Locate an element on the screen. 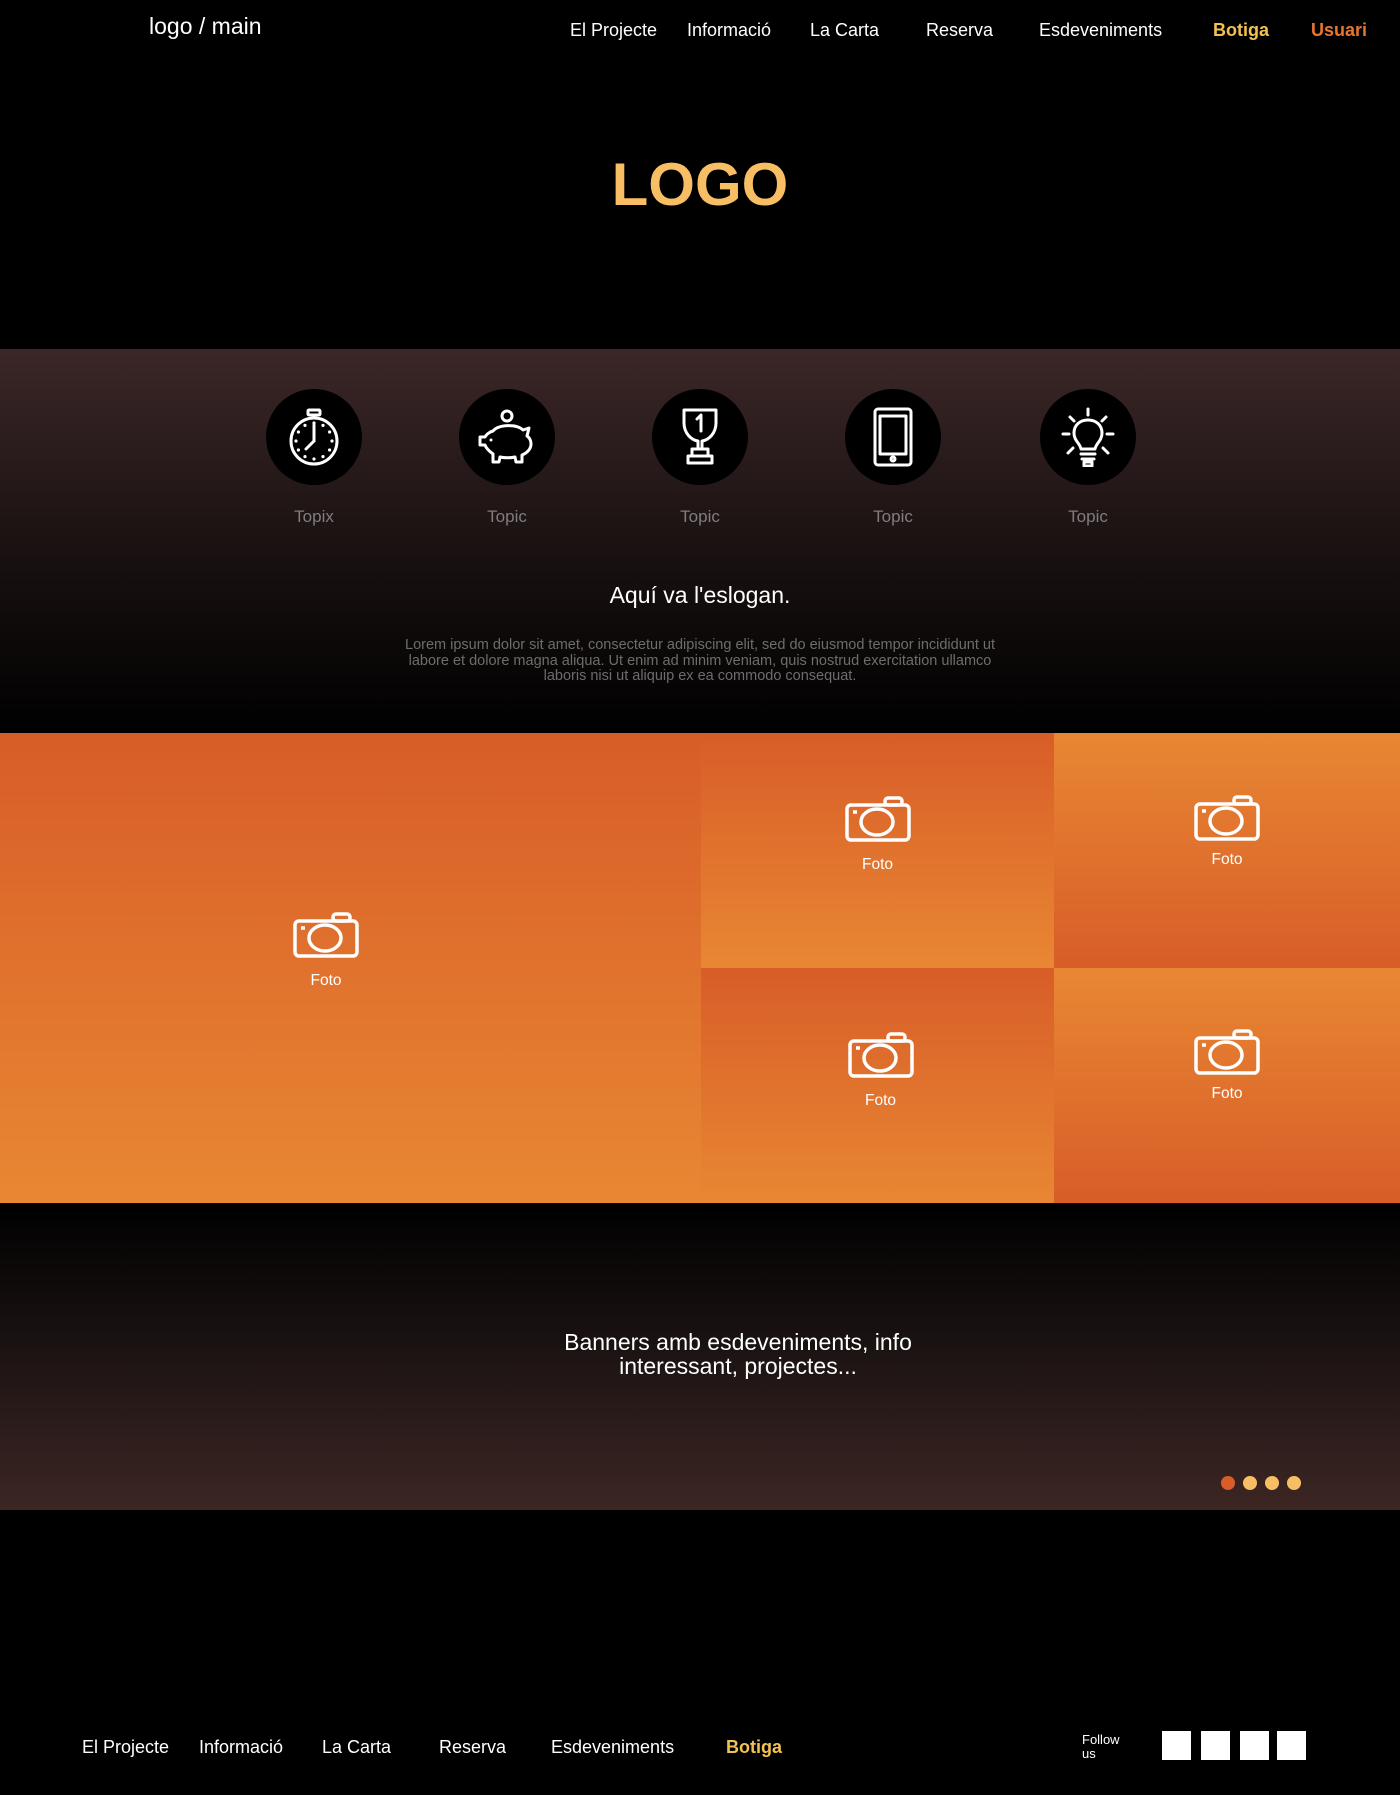 The width and height of the screenshot is (1400, 1795). banner-text-line: Banners amb esdeveniments, info is located at coordinates (738, 1342).